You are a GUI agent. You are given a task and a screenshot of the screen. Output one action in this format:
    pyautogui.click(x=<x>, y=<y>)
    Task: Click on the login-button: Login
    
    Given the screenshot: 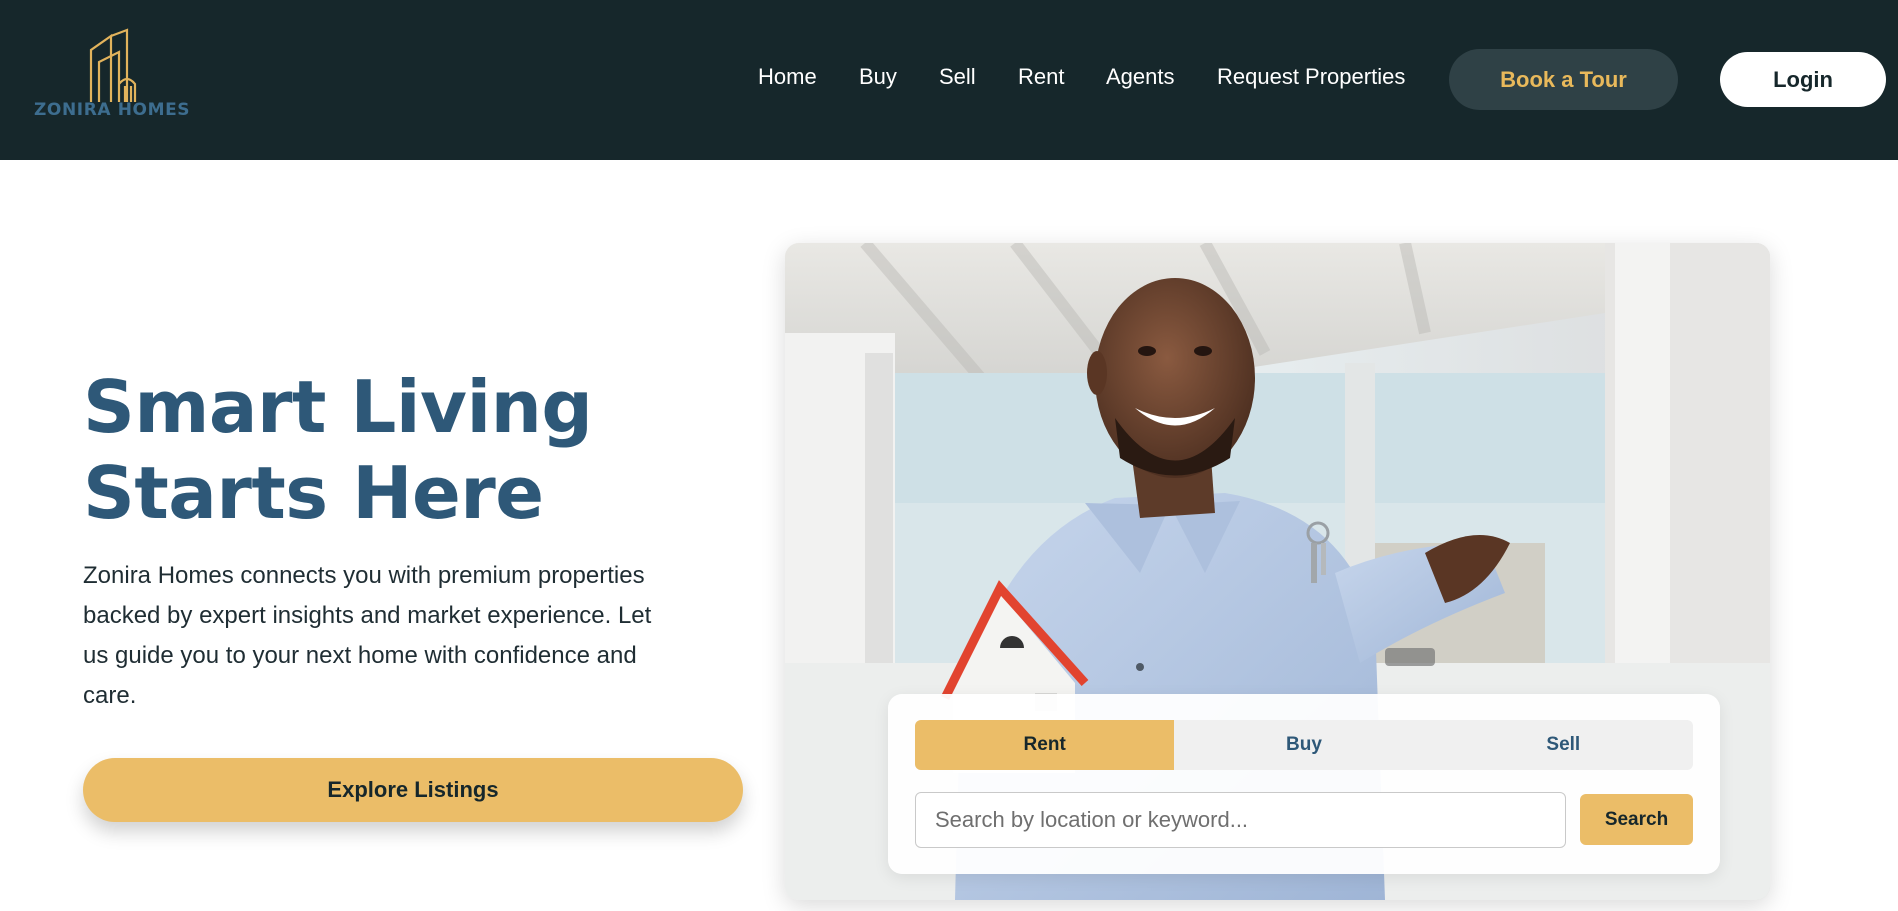 What is the action you would take?
    pyautogui.click(x=1803, y=79)
    